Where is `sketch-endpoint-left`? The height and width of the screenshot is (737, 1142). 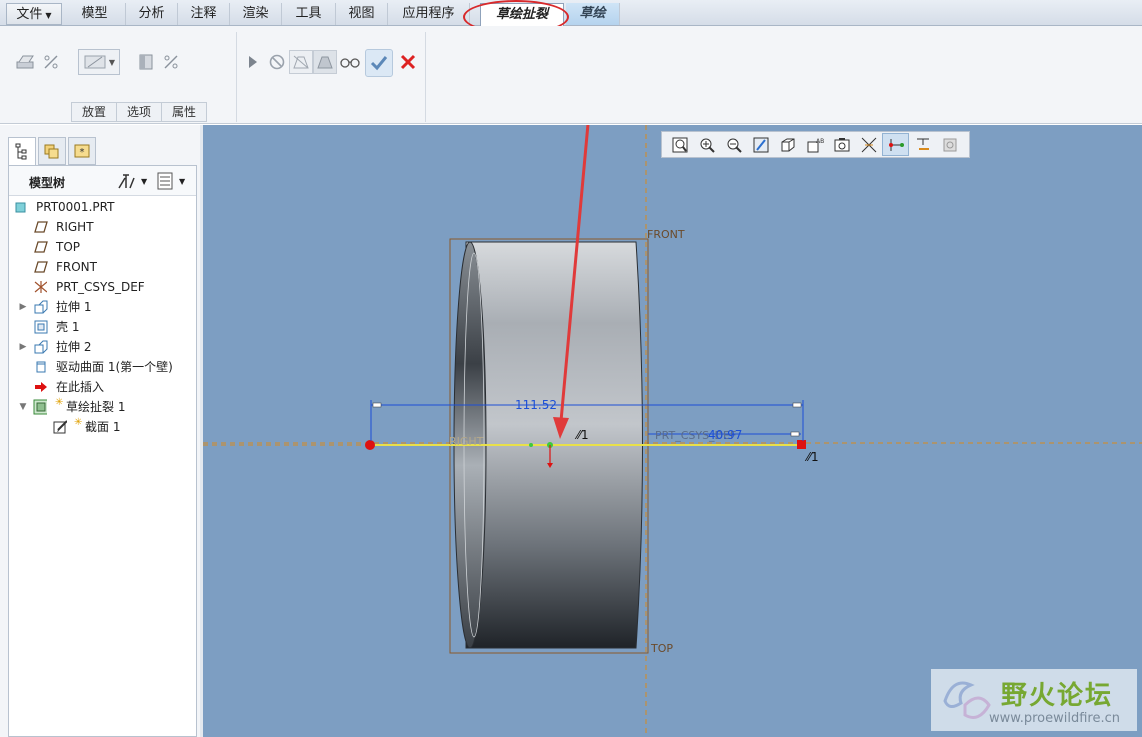 sketch-endpoint-left is located at coordinates (370, 445).